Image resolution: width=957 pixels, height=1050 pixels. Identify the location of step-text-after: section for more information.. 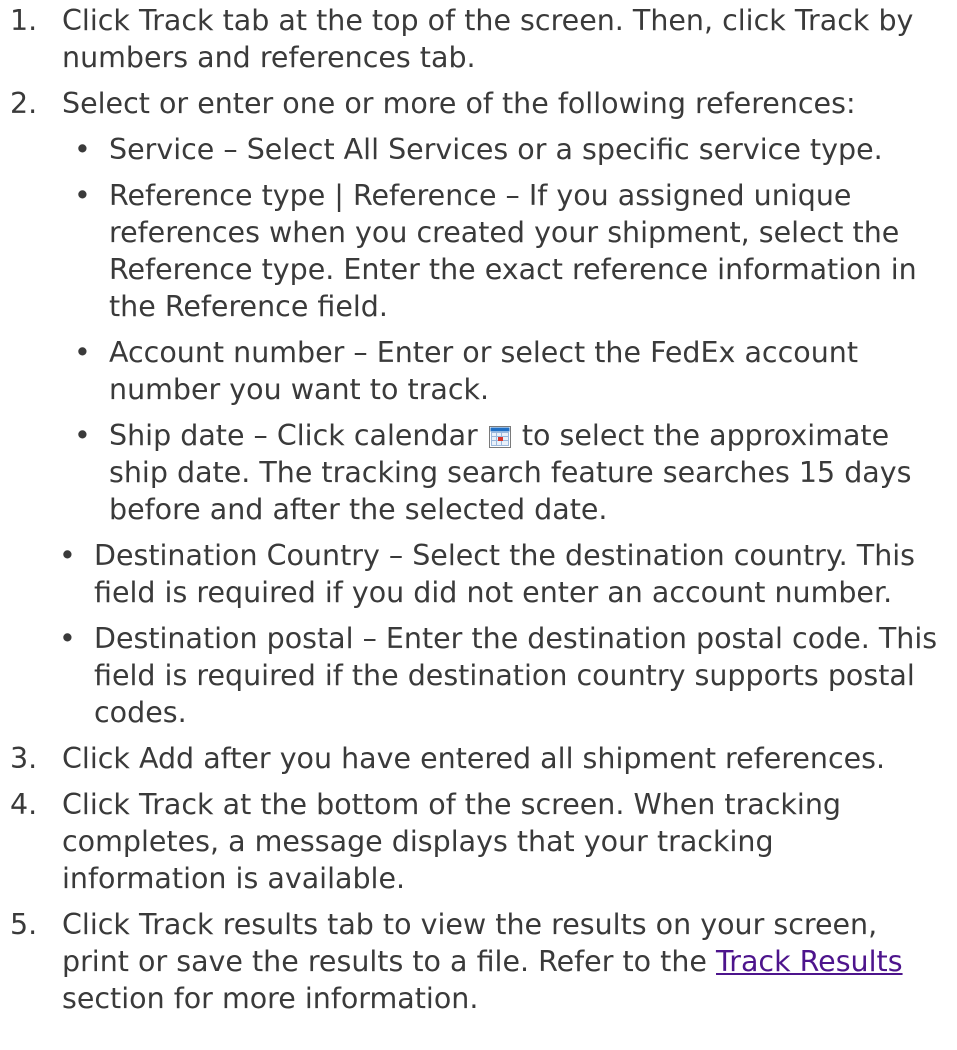
(270, 998).